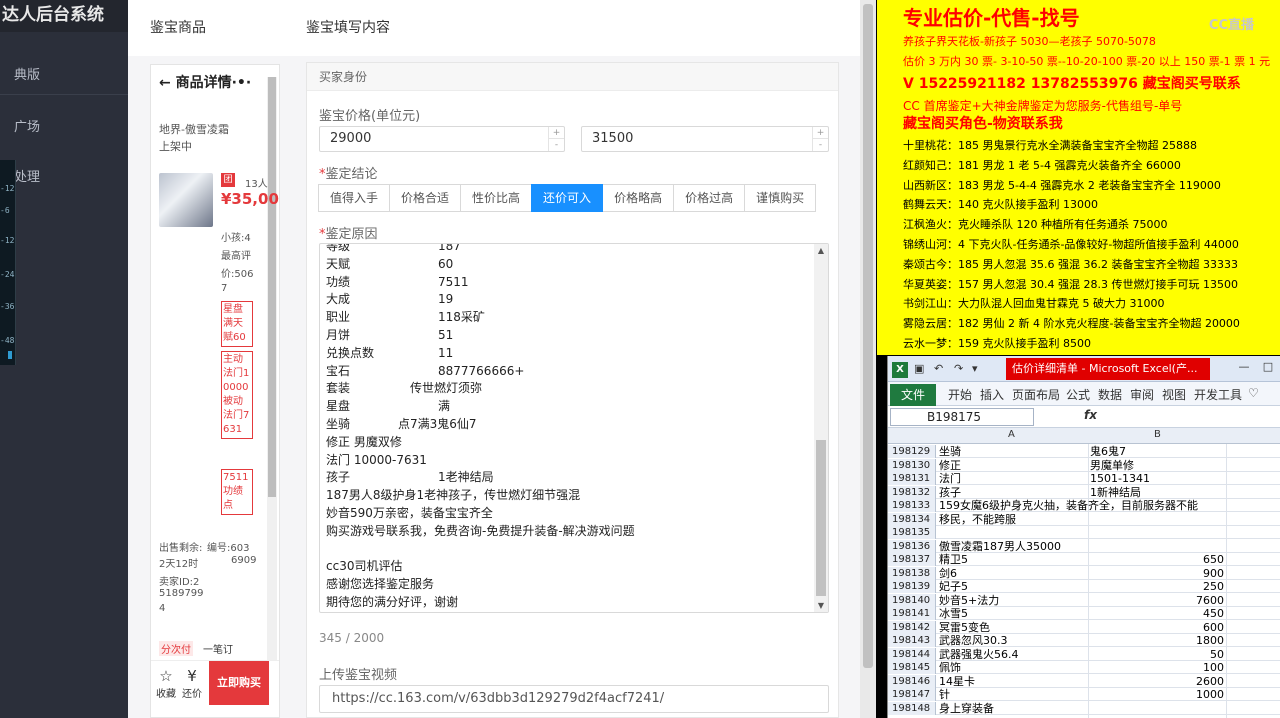 The width and height of the screenshot is (1280, 718). Describe the element at coordinates (912, 546) in the screenshot. I see `row-number: 198136` at that location.